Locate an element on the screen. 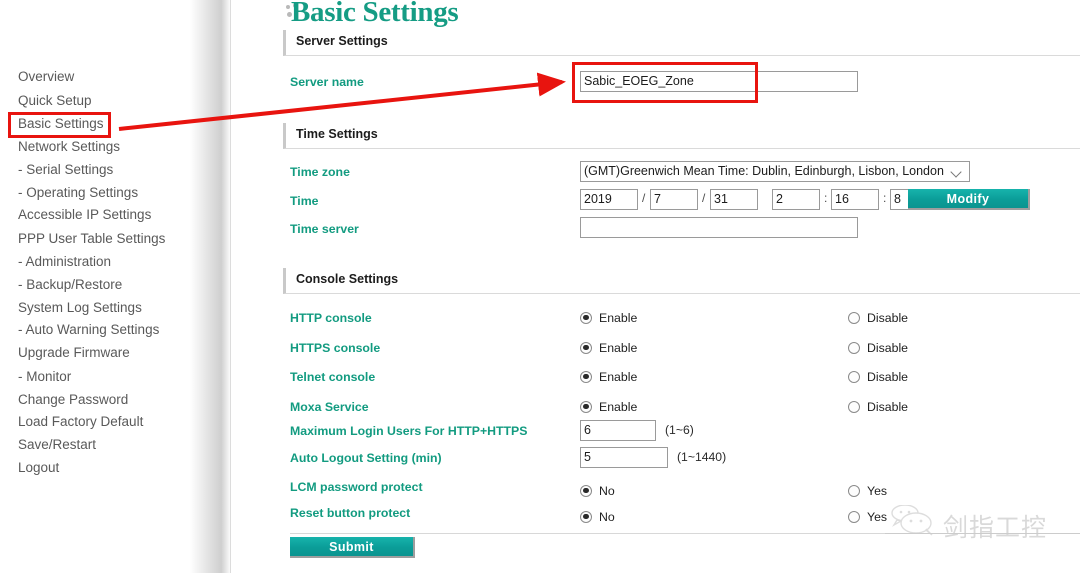  time-day-input: 31 is located at coordinates (734, 199).